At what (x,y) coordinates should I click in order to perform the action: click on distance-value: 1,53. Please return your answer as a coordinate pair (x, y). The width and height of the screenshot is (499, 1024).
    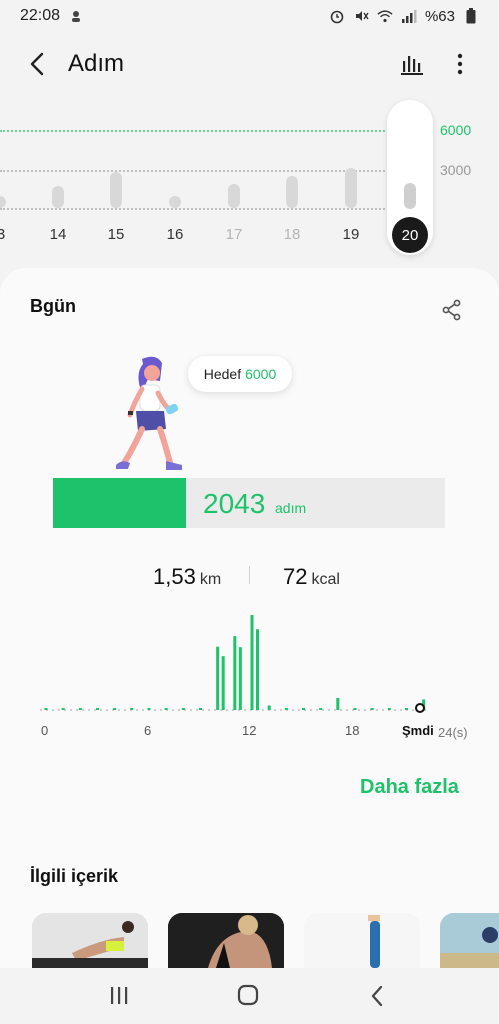
    Looking at the image, I should click on (174, 576).